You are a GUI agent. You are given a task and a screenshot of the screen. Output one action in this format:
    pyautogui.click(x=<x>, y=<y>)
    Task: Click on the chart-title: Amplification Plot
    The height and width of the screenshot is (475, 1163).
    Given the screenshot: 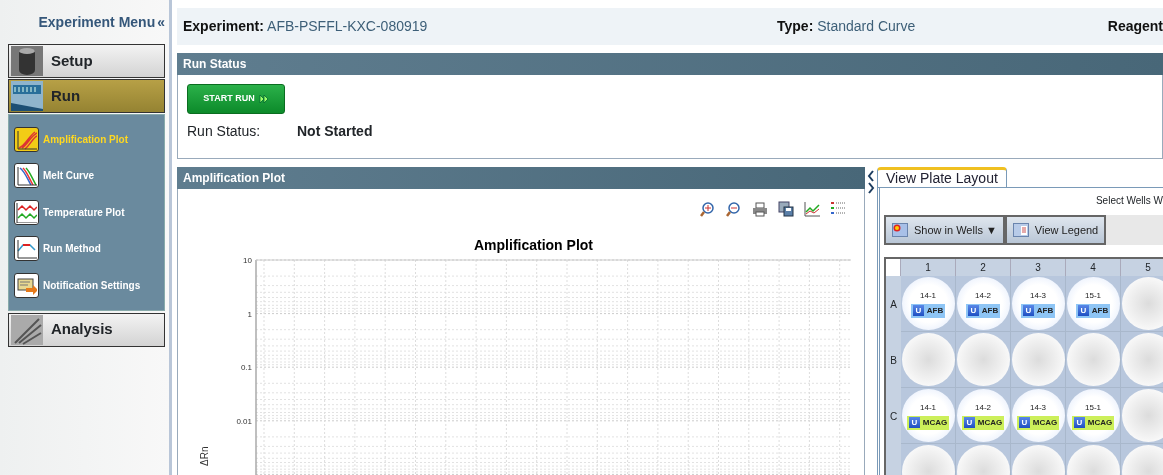 What is the action you would take?
    pyautogui.click(x=533, y=245)
    